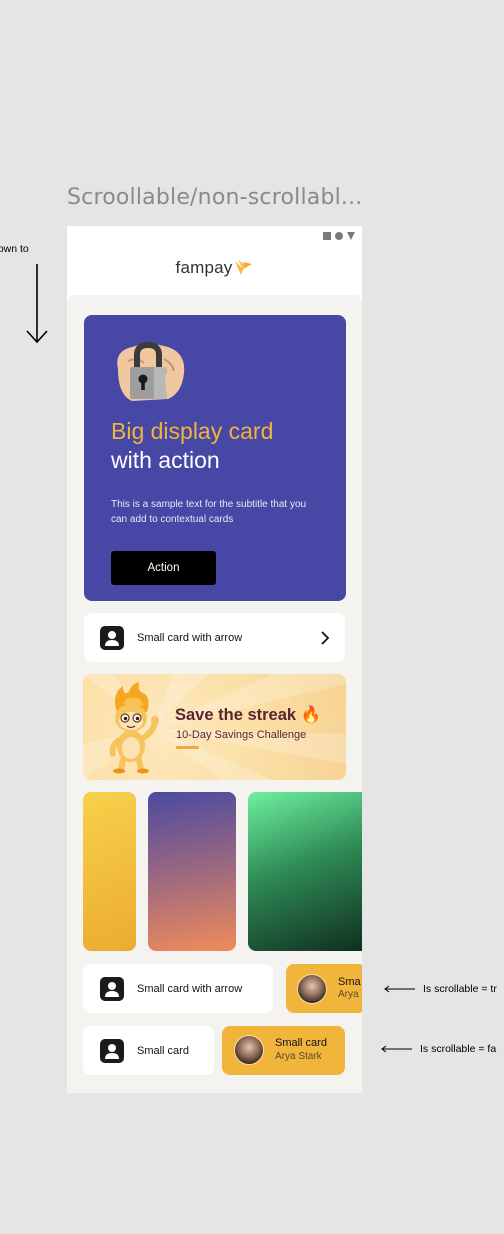  What do you see at coordinates (305, 871) in the screenshot?
I see `tall-card-green-gradient` at bounding box center [305, 871].